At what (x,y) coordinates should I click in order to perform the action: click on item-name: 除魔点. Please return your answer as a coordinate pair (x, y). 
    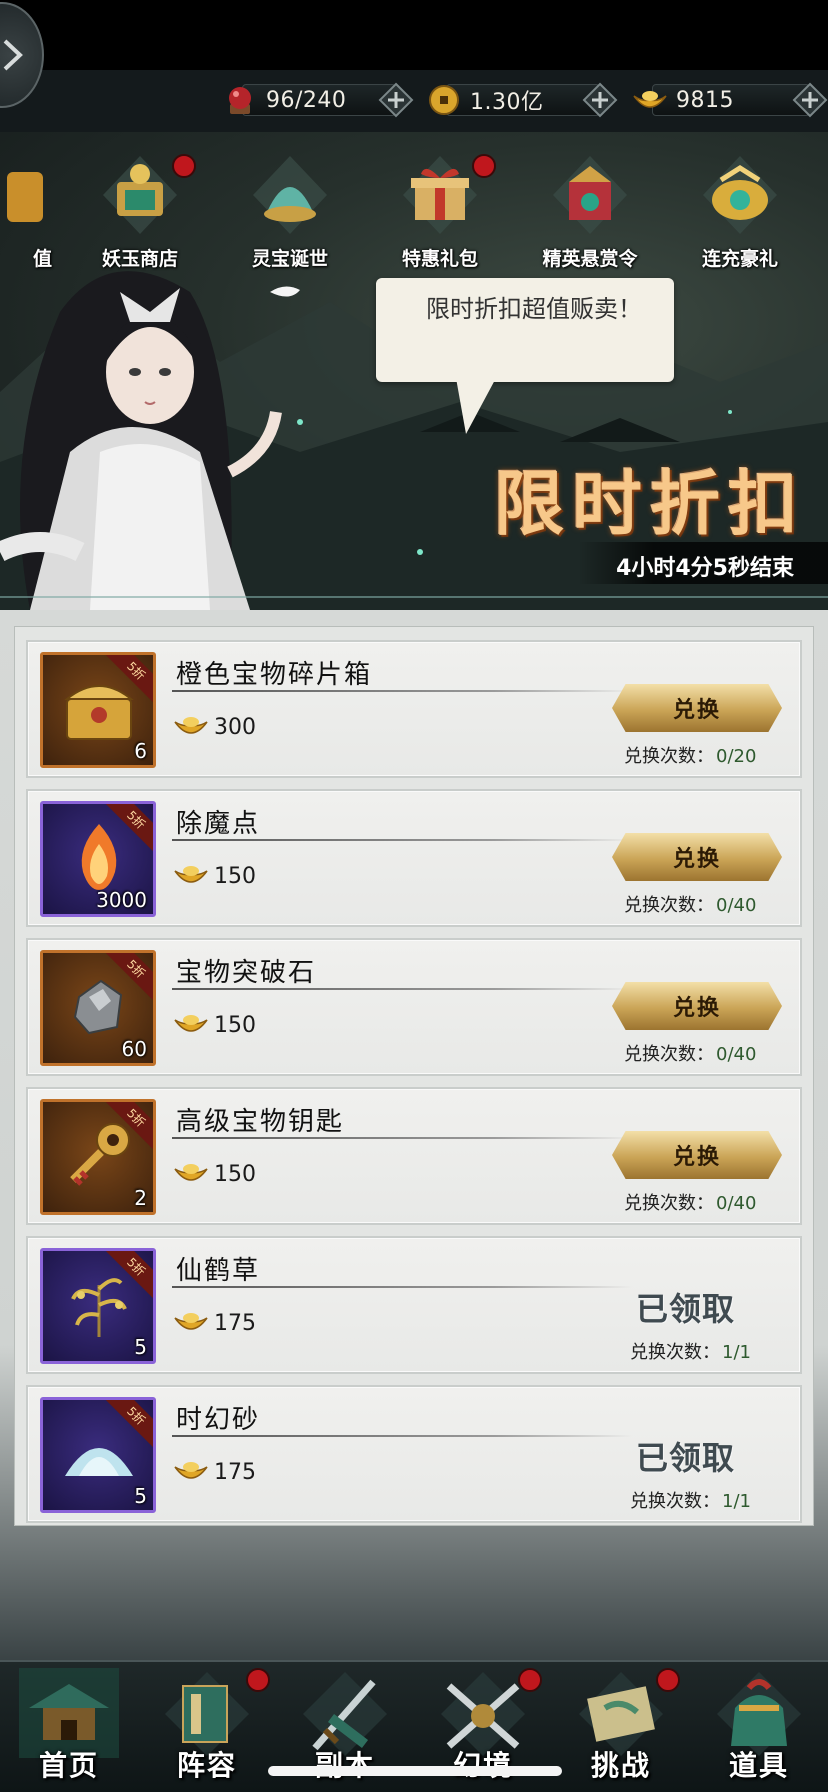
    Looking at the image, I should click on (218, 824).